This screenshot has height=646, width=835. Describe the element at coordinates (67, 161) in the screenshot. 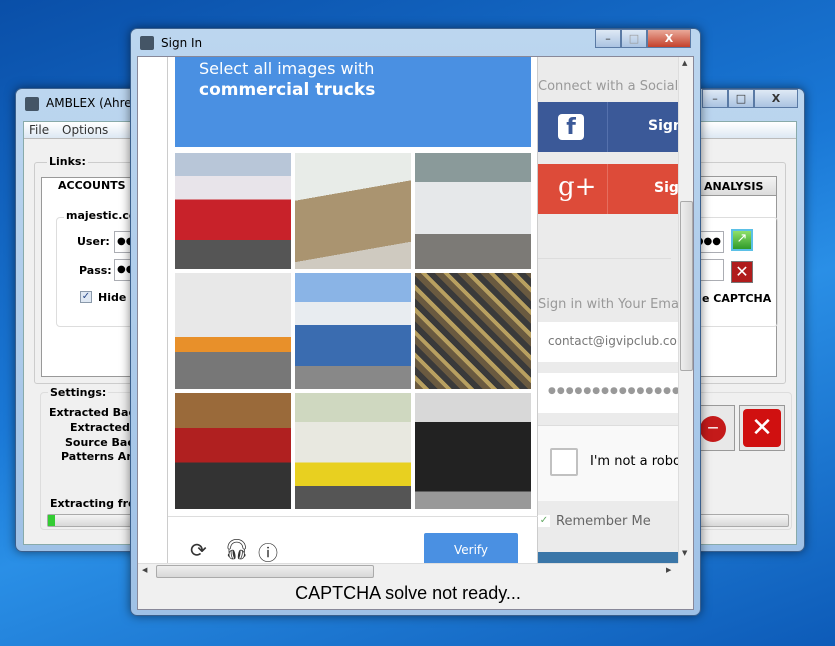

I see `links-label: Links:` at that location.